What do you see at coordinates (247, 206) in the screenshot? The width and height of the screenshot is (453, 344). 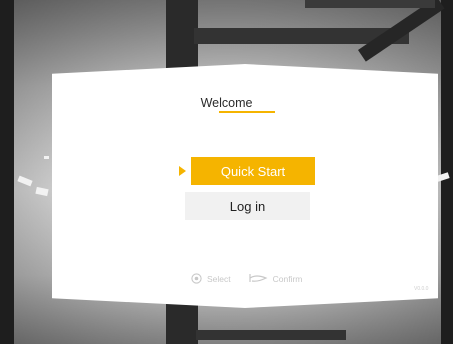 I see `log-in-button: Log in` at bounding box center [247, 206].